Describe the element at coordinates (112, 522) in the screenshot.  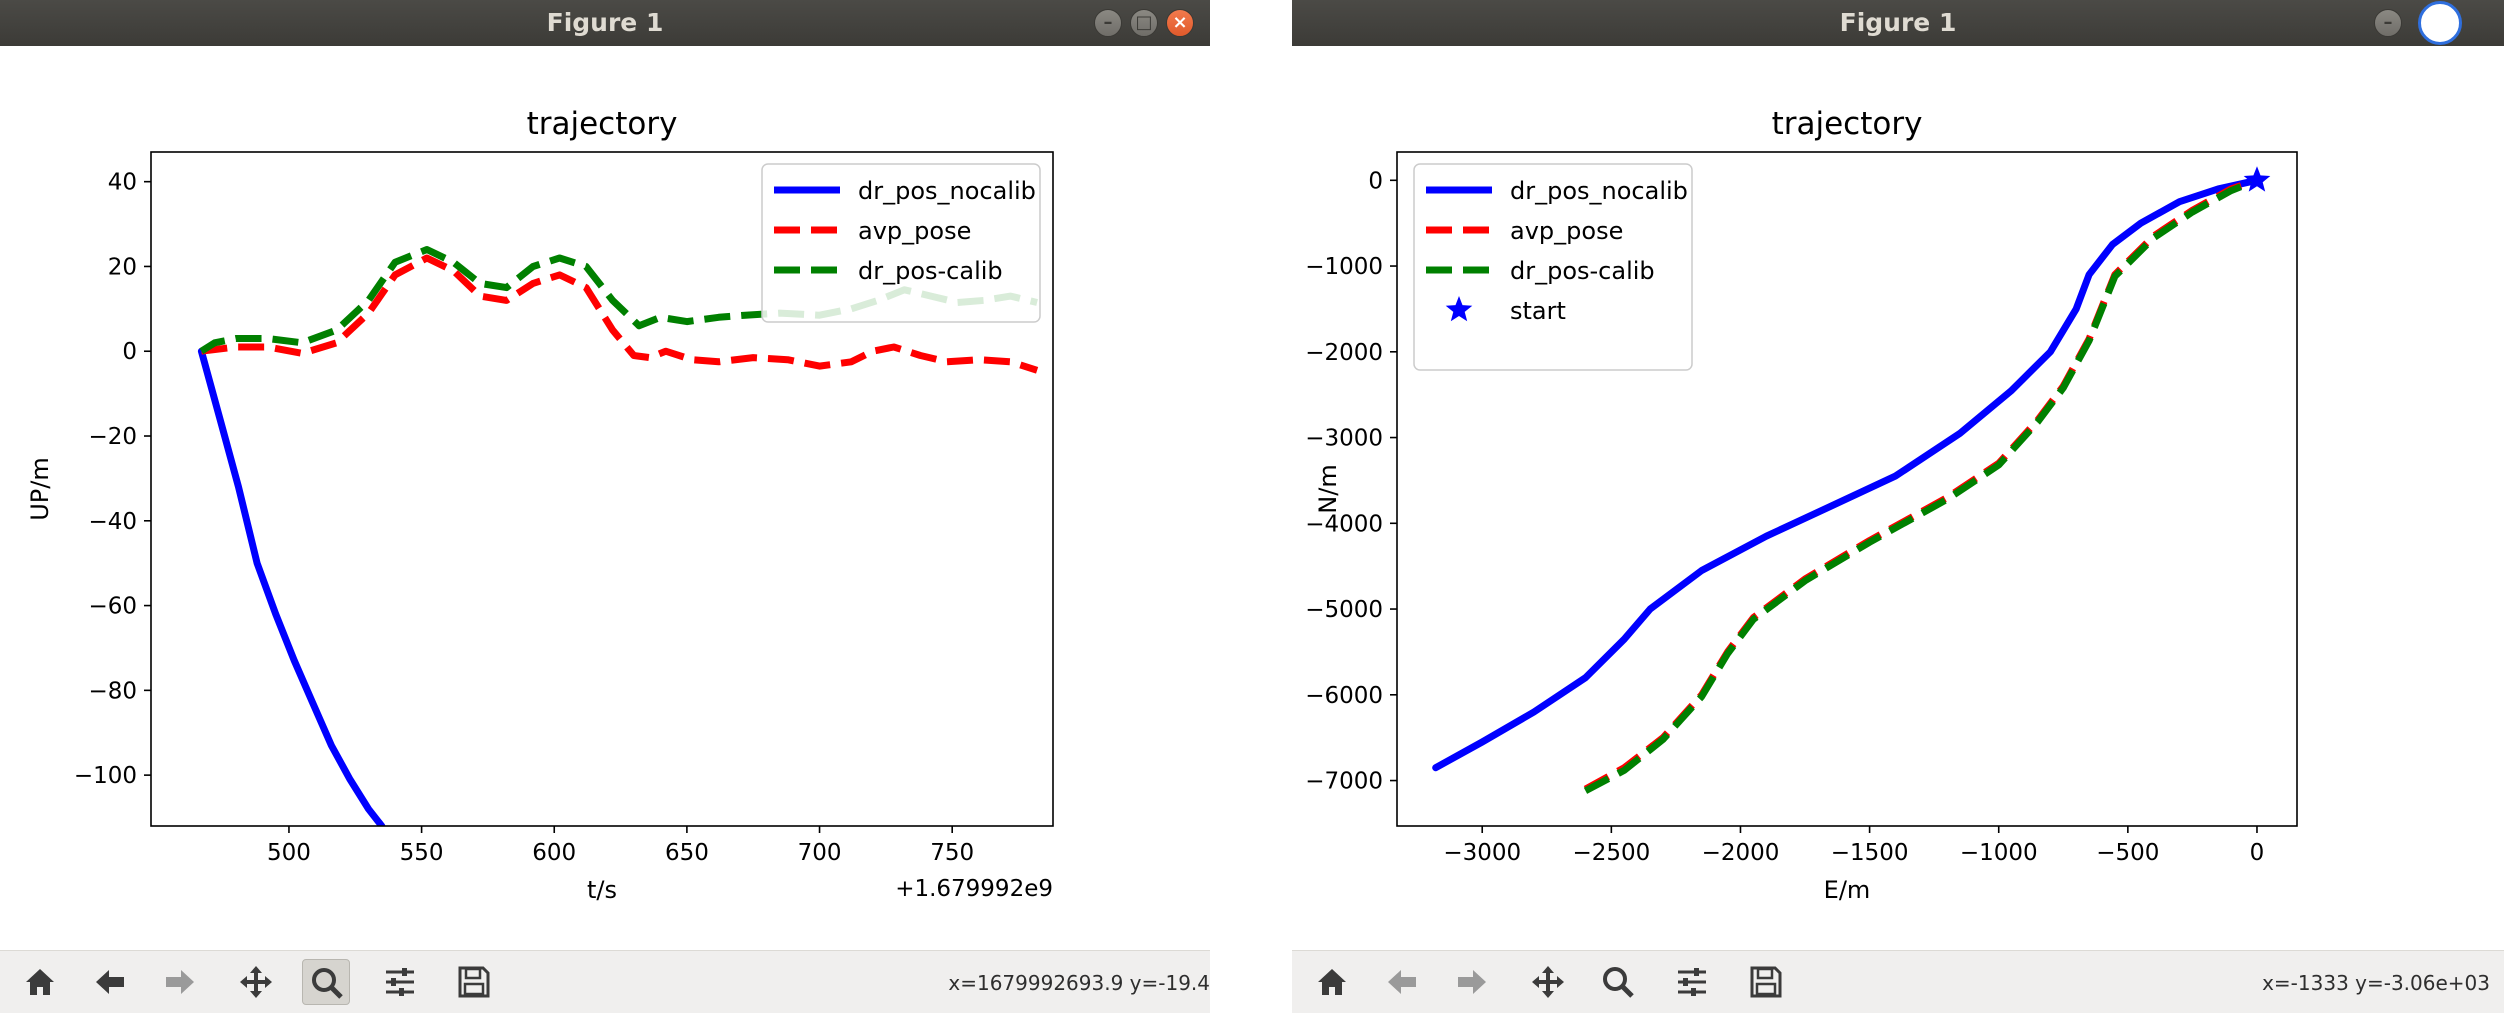
I see `y-tick-label: −40` at that location.